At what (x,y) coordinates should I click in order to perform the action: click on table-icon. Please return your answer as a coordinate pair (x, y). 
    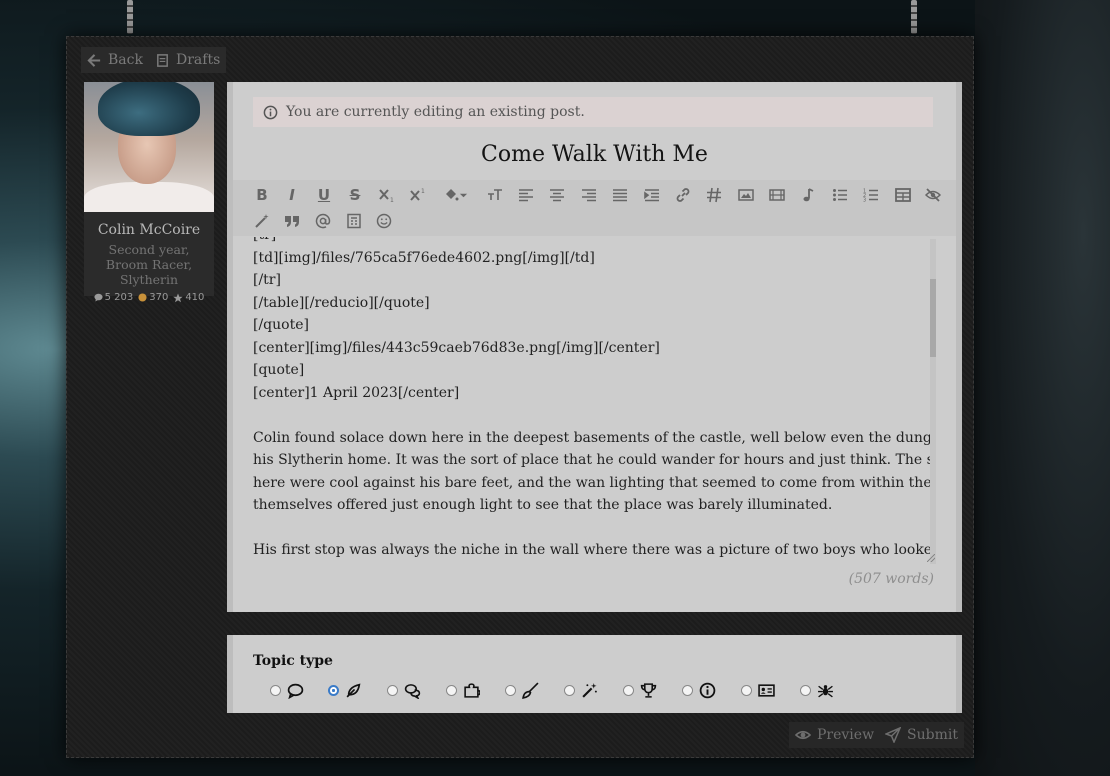
    Looking at the image, I should click on (903, 195).